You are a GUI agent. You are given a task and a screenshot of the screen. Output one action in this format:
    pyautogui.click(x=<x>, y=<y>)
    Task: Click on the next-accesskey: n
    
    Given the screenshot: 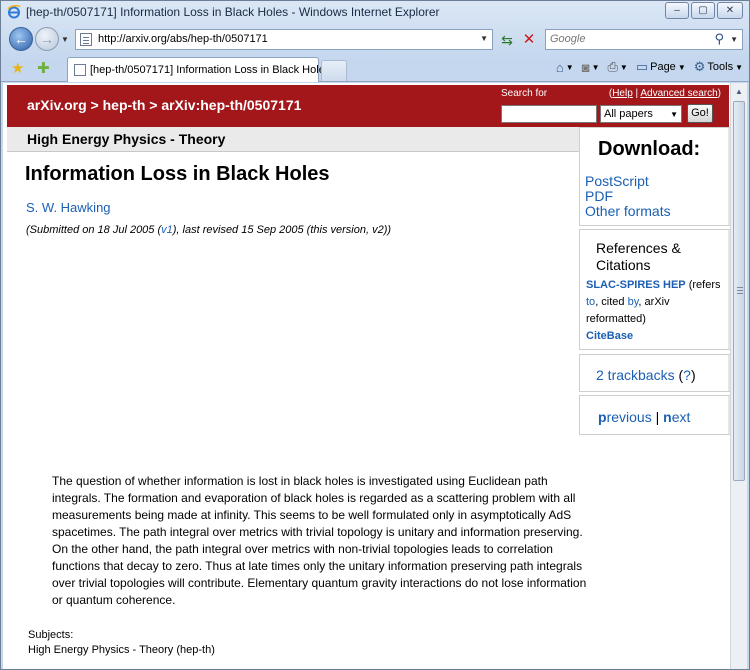 What is the action you would take?
    pyautogui.click(x=667, y=417)
    